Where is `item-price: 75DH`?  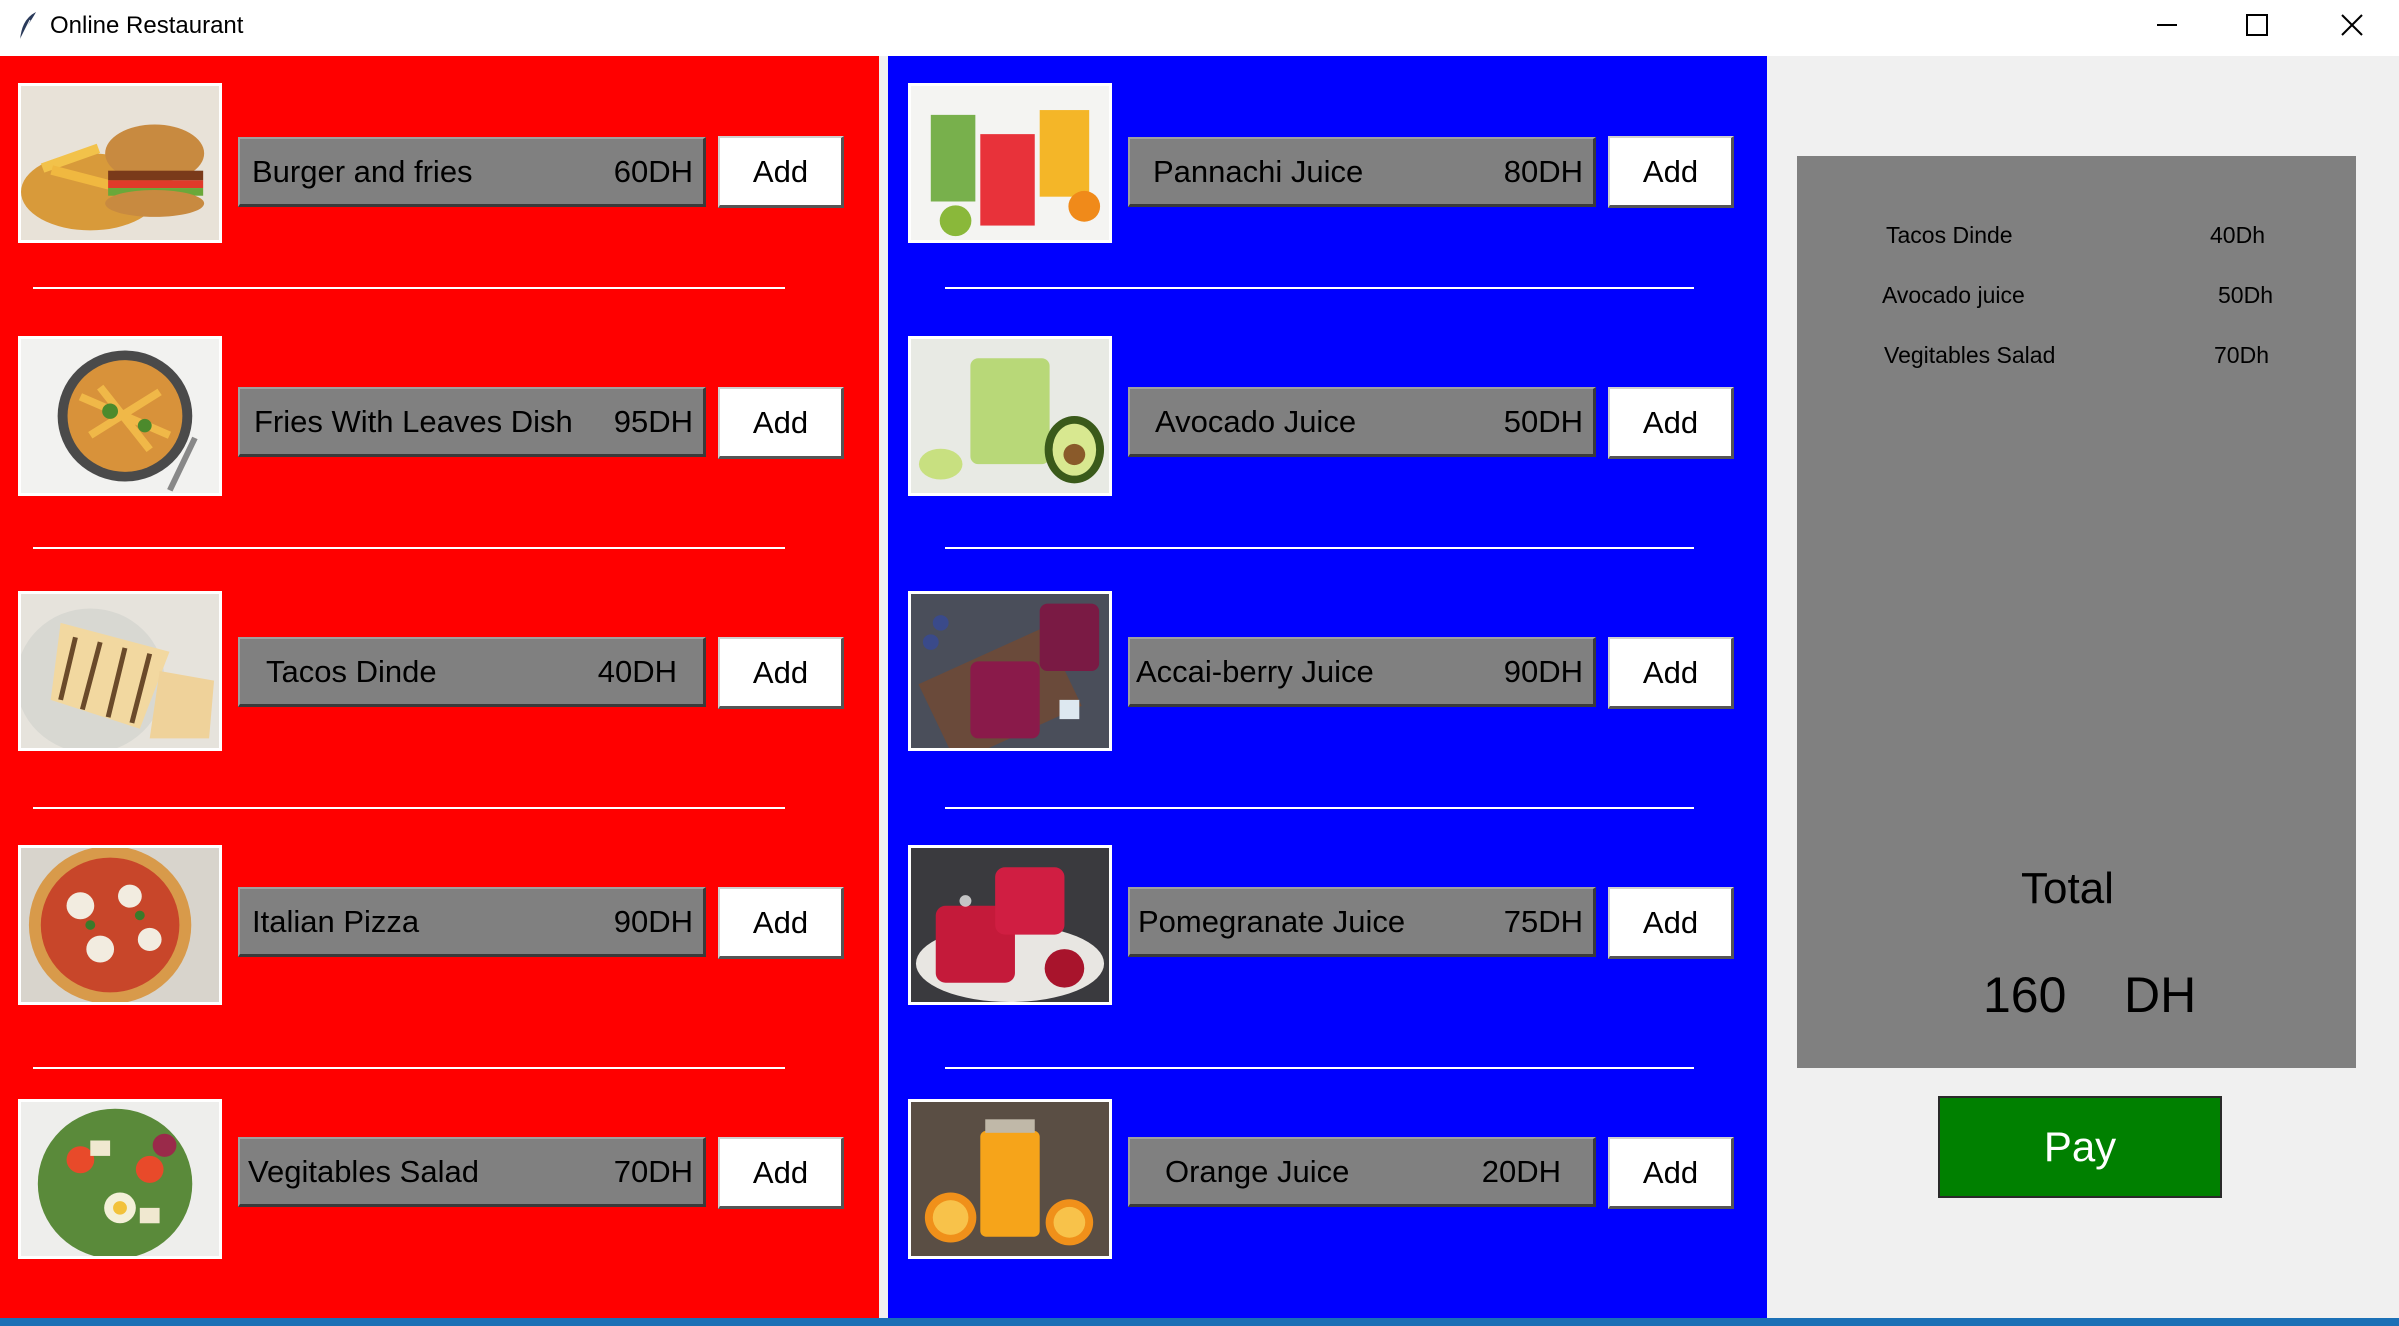 item-price: 75DH is located at coordinates (1543, 921).